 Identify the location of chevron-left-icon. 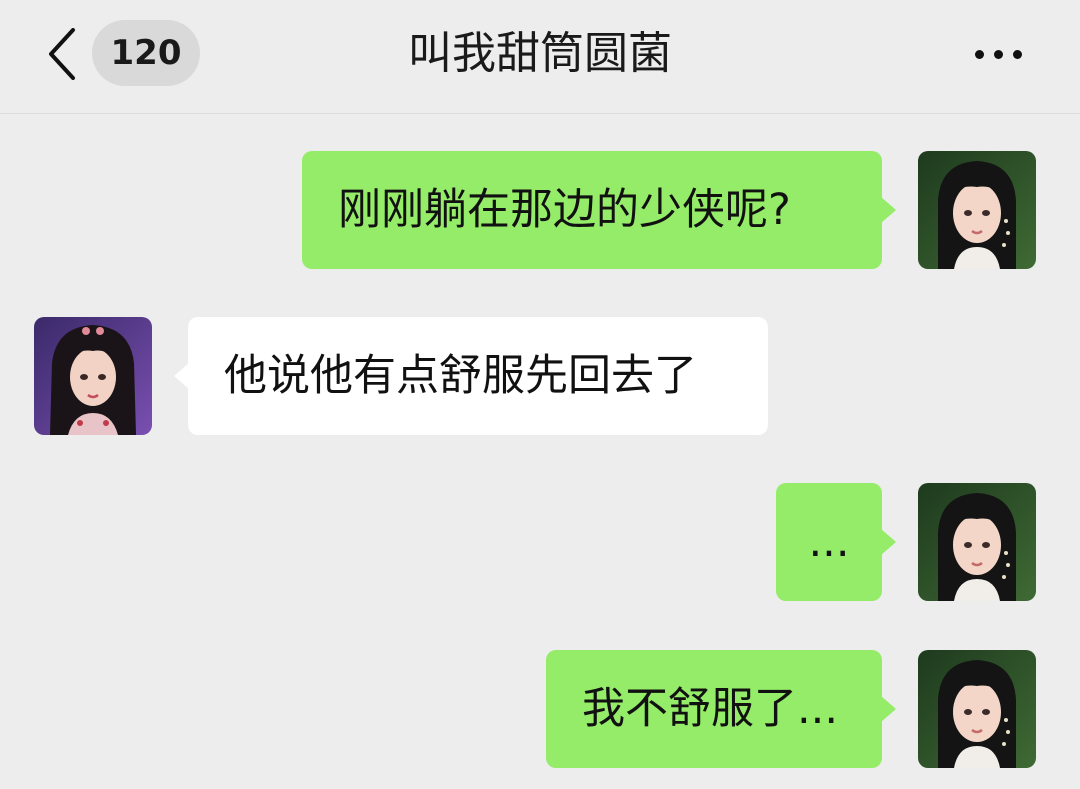
(62, 54).